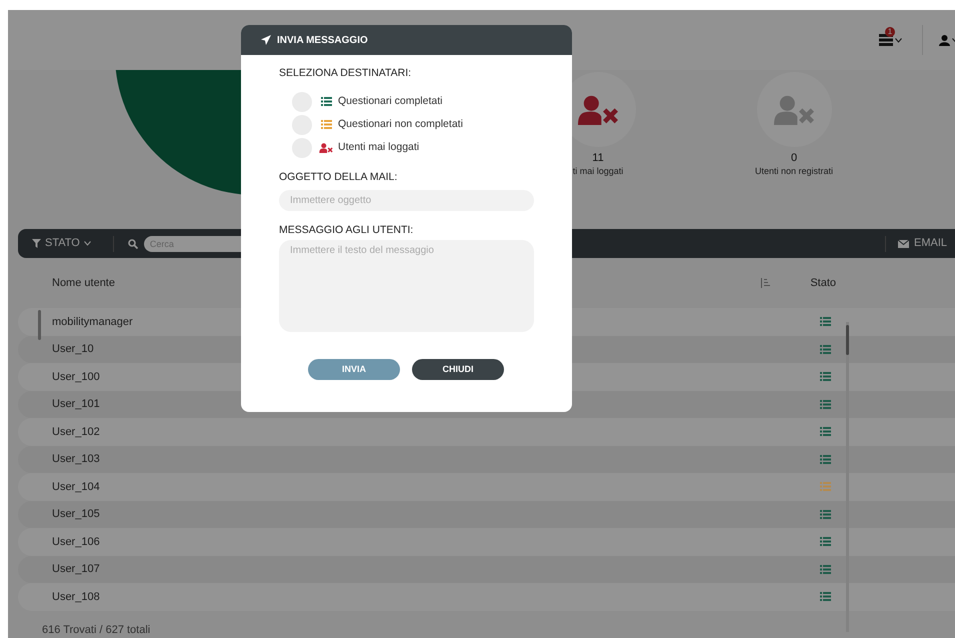 Image resolution: width=955 pixels, height=638 pixels. Describe the element at coordinates (486, 514) in the screenshot. I see `table-row: User_105` at that location.